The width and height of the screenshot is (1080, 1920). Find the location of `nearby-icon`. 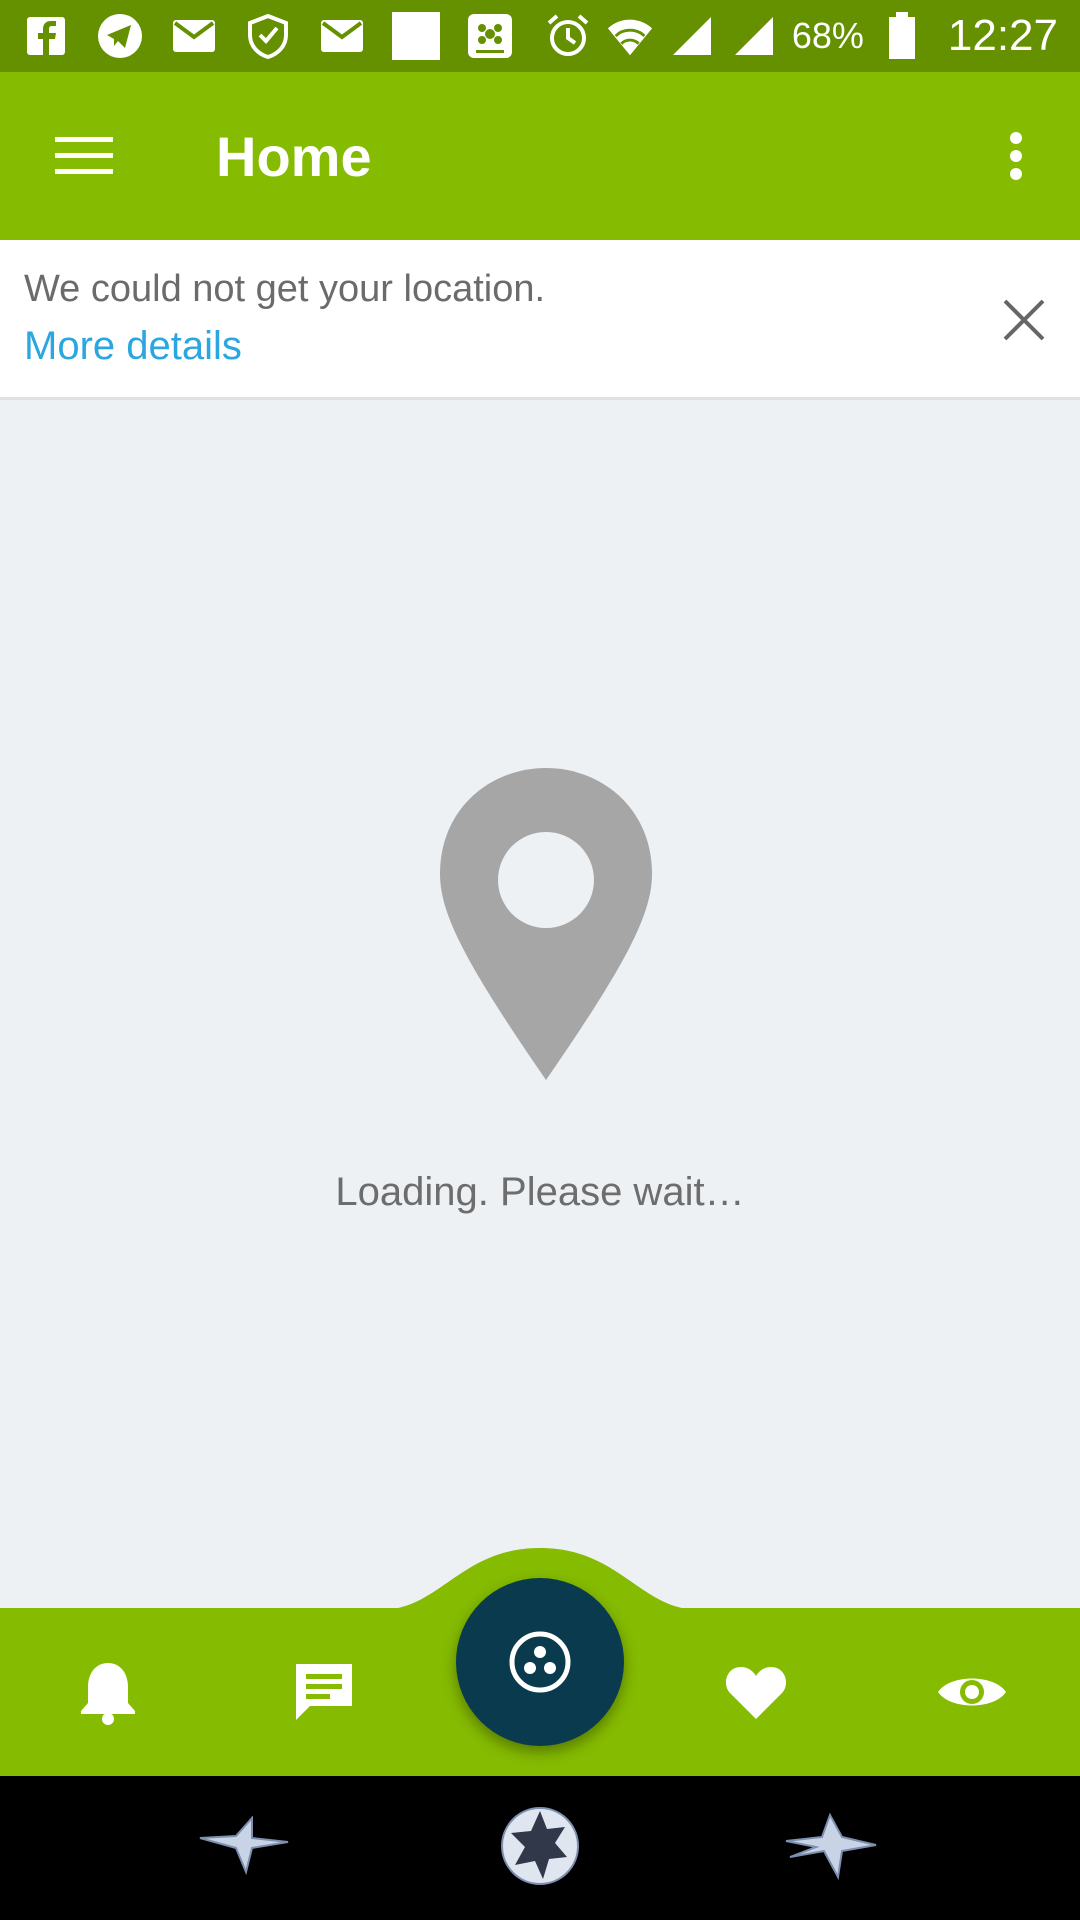

nearby-icon is located at coordinates (540, 1662).